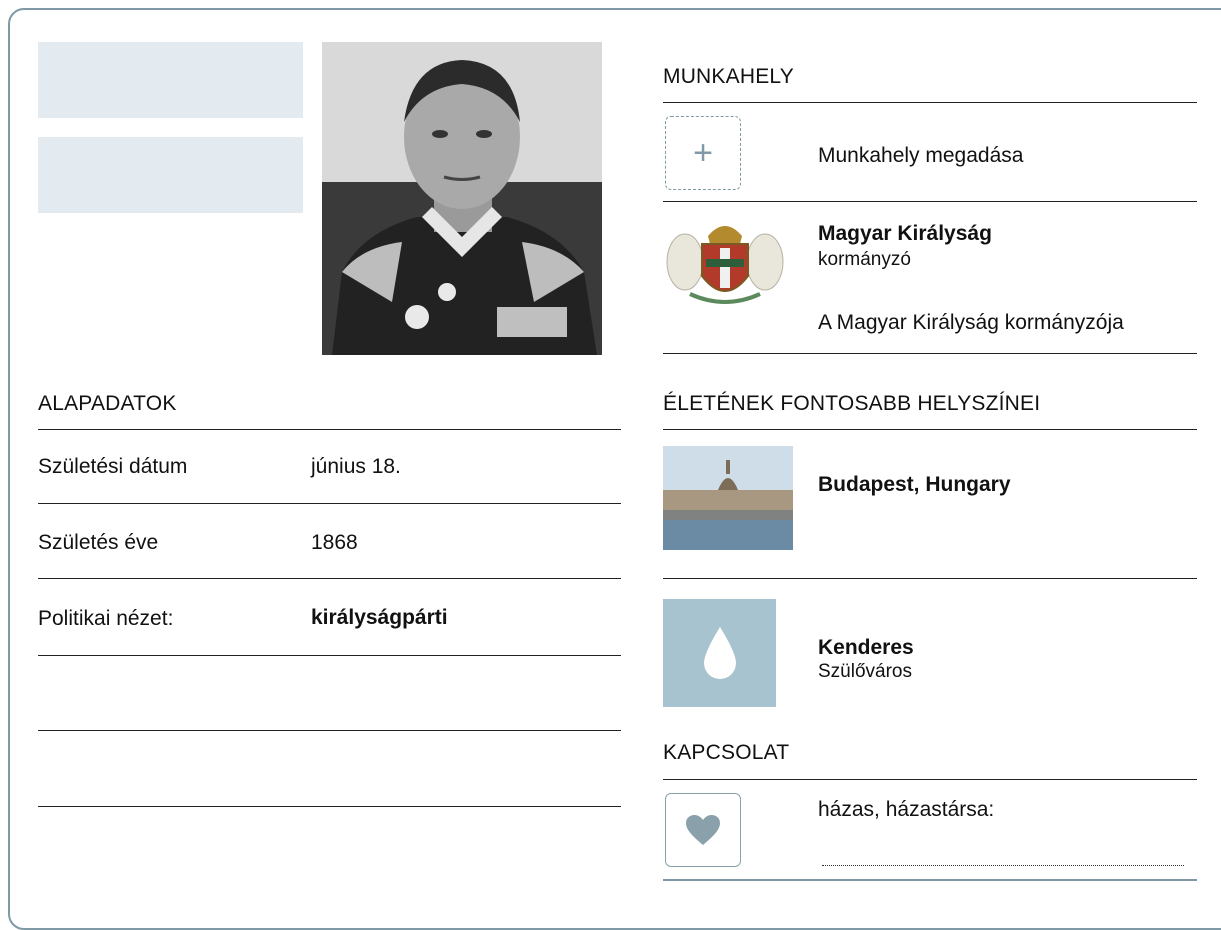 This screenshot has width=1221, height=930. Describe the element at coordinates (106, 618) in the screenshot. I see `political-view-label: Politikai nézet:` at that location.